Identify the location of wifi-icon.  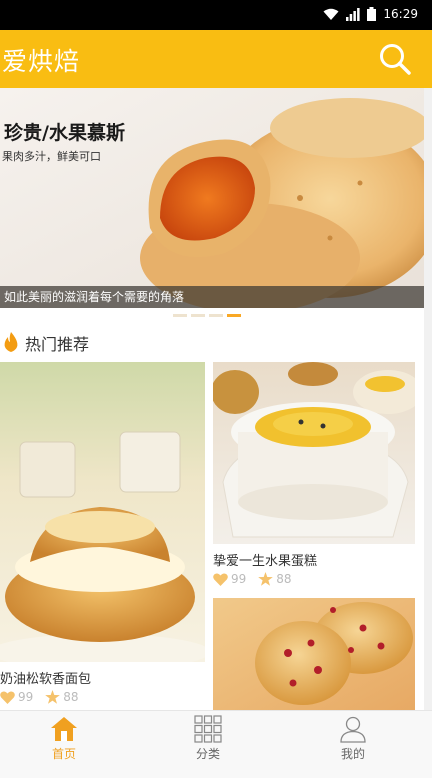
(331, 14).